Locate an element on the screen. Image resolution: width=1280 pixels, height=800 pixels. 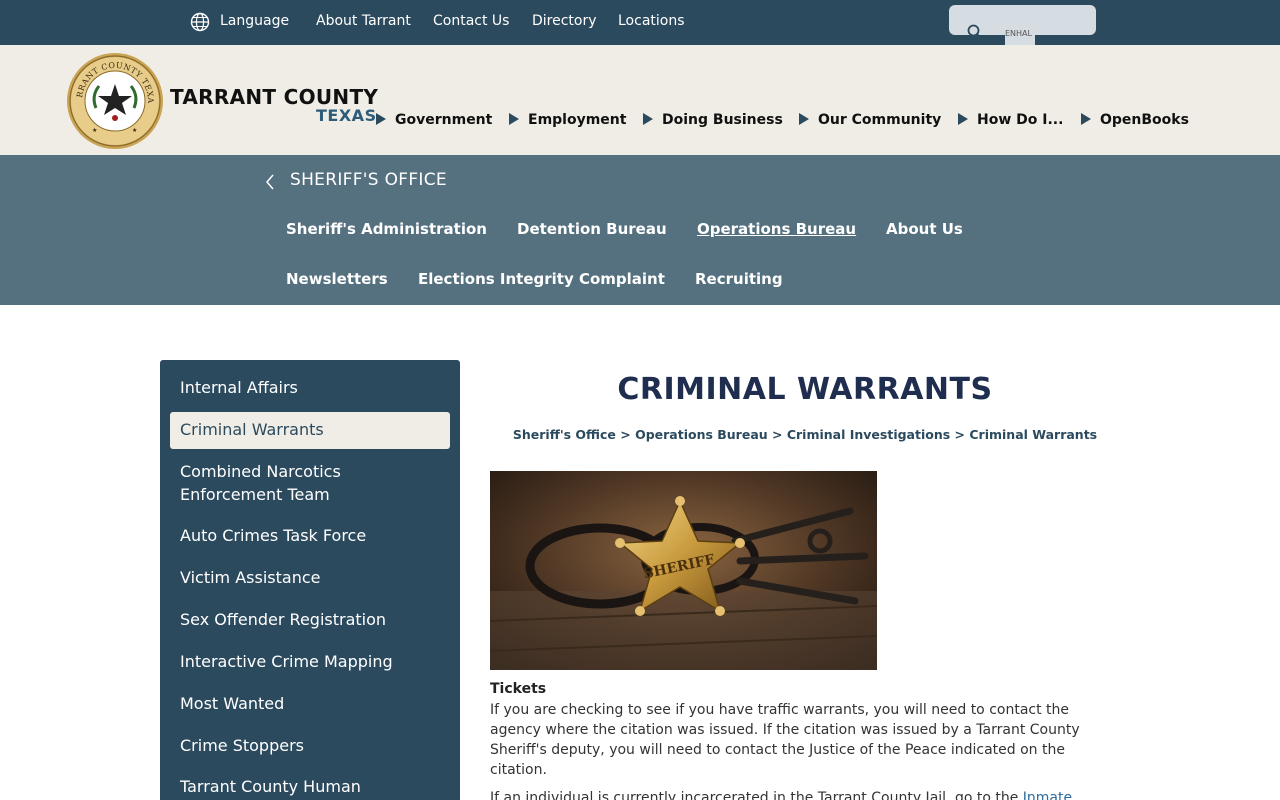
sidebar-item-combined-narcotics-line2: Enforcement Team is located at coordinates (255, 494).